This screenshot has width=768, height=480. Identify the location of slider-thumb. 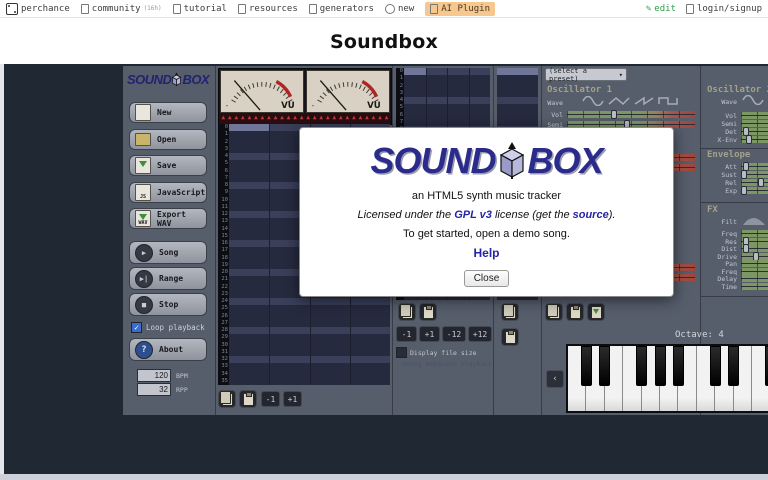
(614, 114).